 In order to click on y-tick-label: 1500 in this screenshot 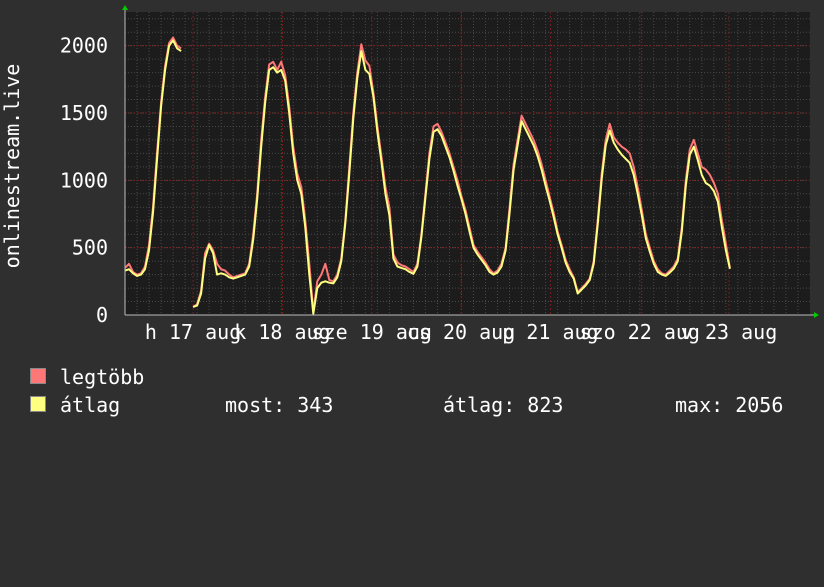, I will do `click(84, 113)`.